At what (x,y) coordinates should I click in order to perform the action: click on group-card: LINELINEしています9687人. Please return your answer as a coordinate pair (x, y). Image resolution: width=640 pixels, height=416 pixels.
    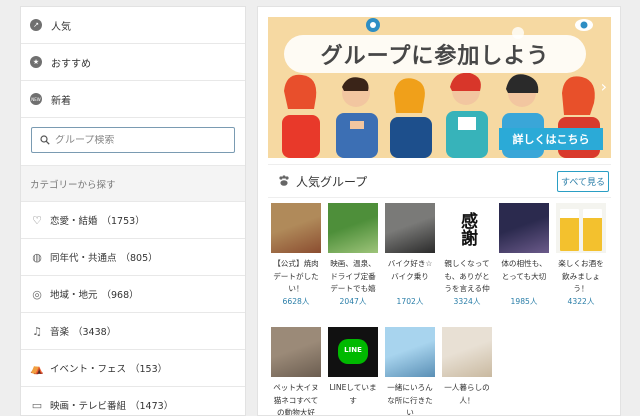
    Looking at the image, I should click on (353, 371).